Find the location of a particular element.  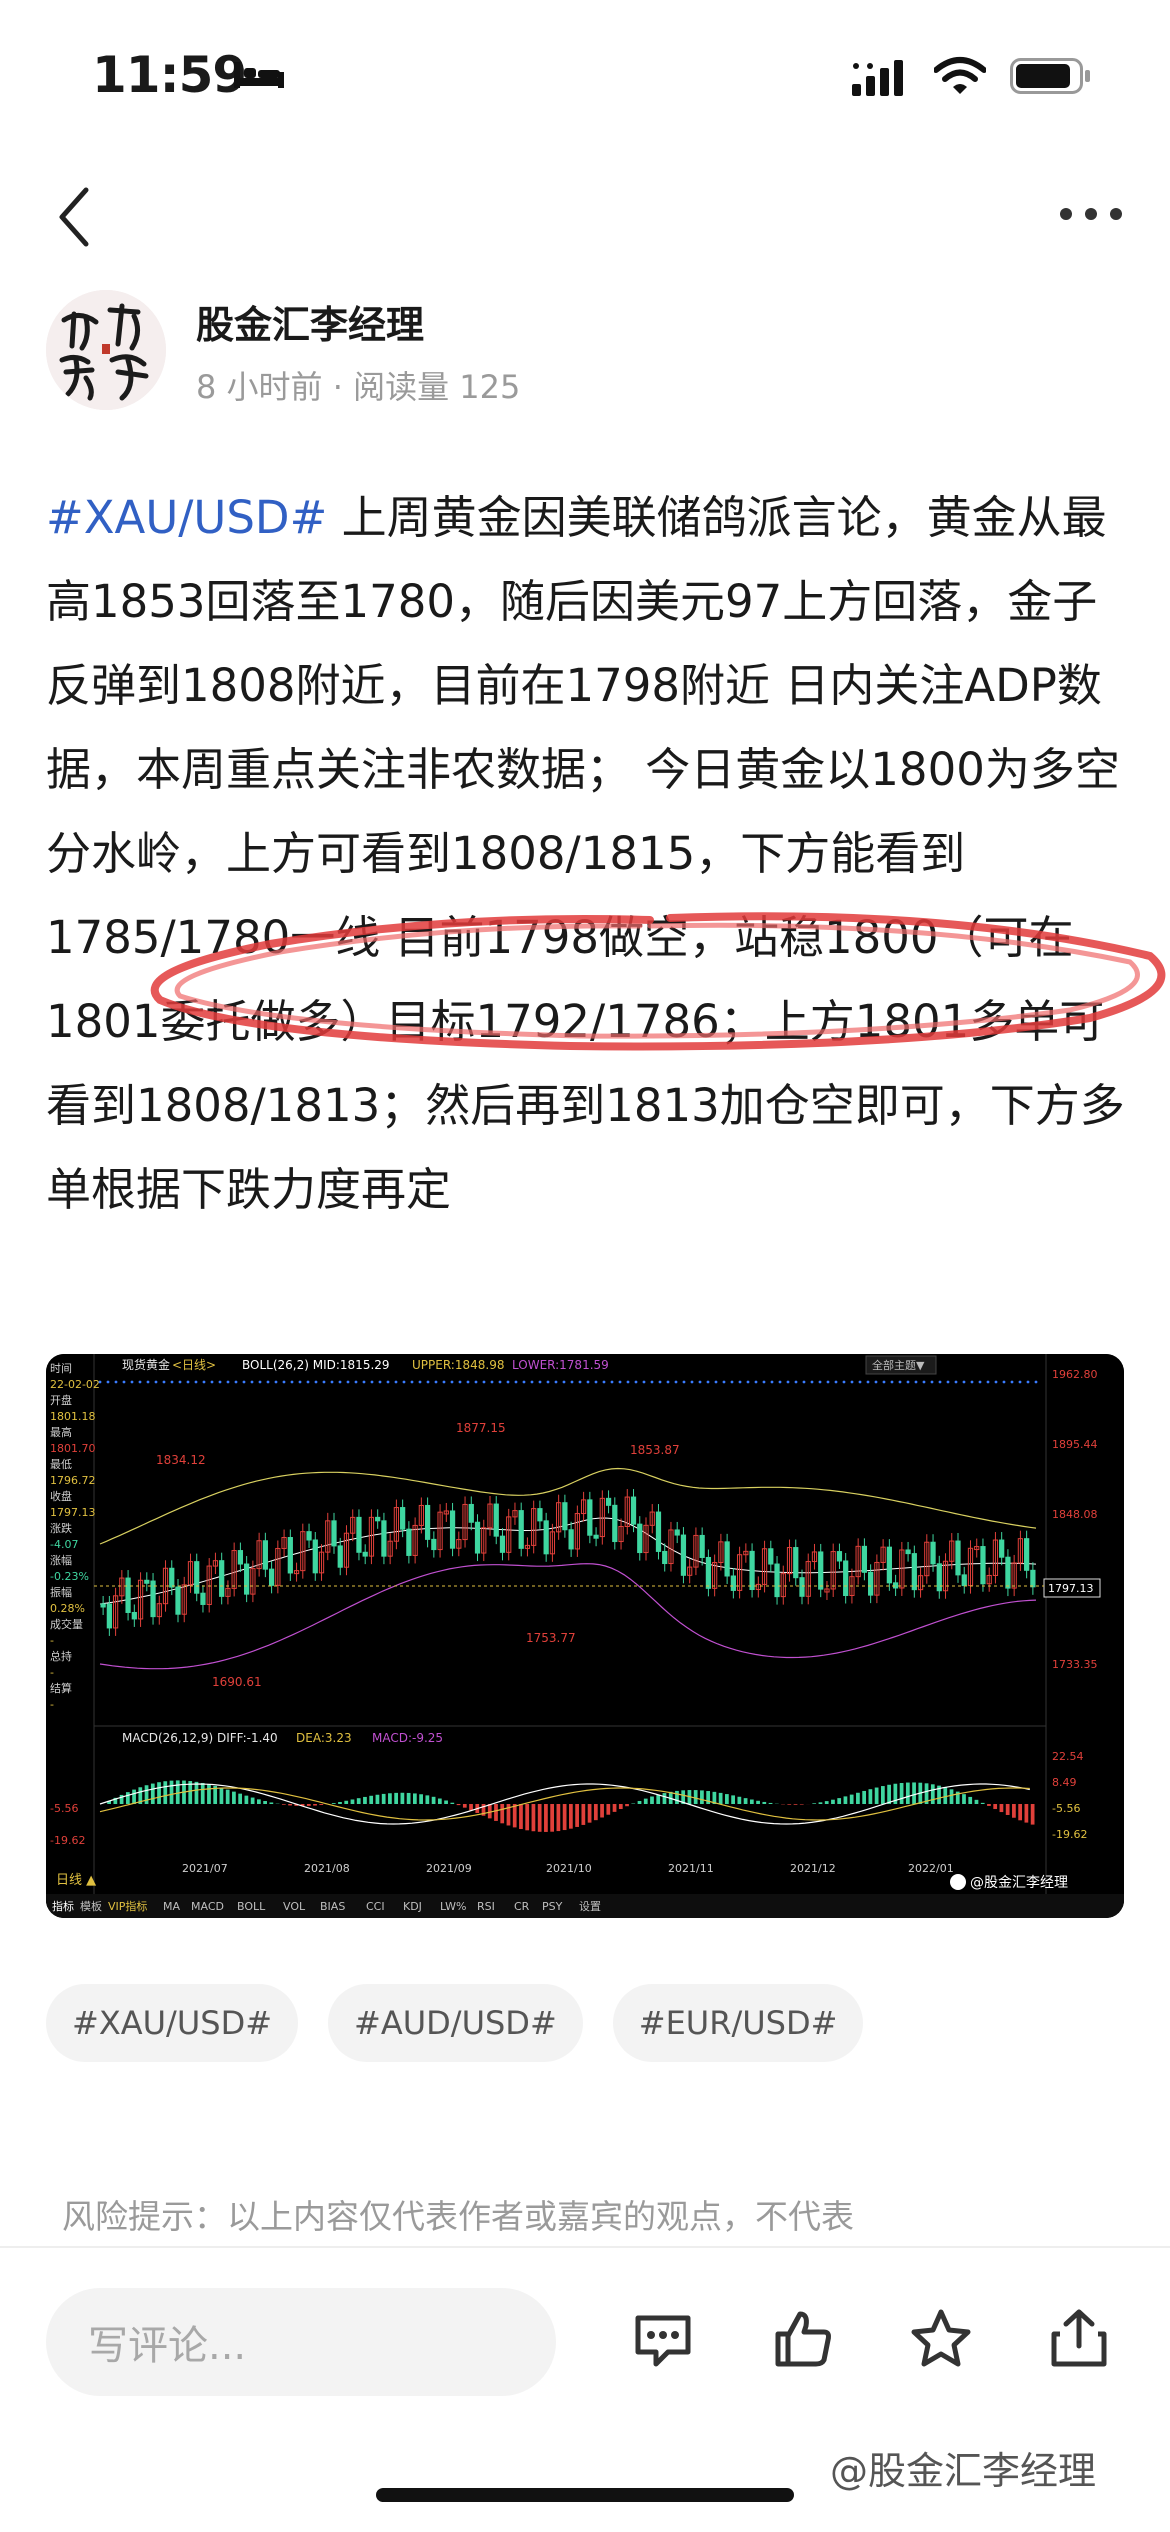

author-avatar is located at coordinates (106, 350).